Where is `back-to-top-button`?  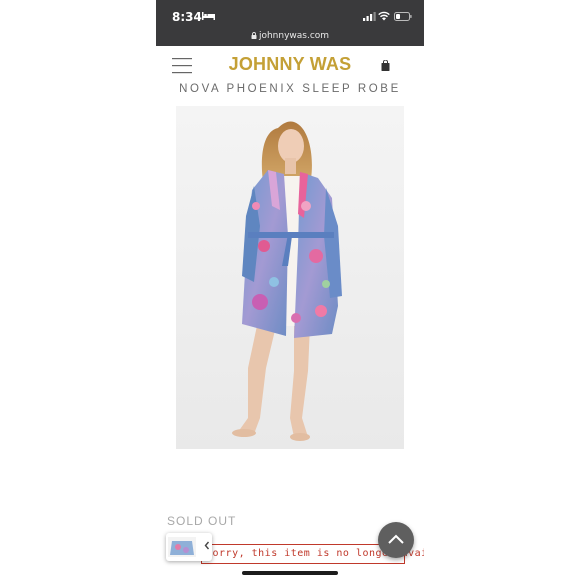
back-to-top-button is located at coordinates (396, 540).